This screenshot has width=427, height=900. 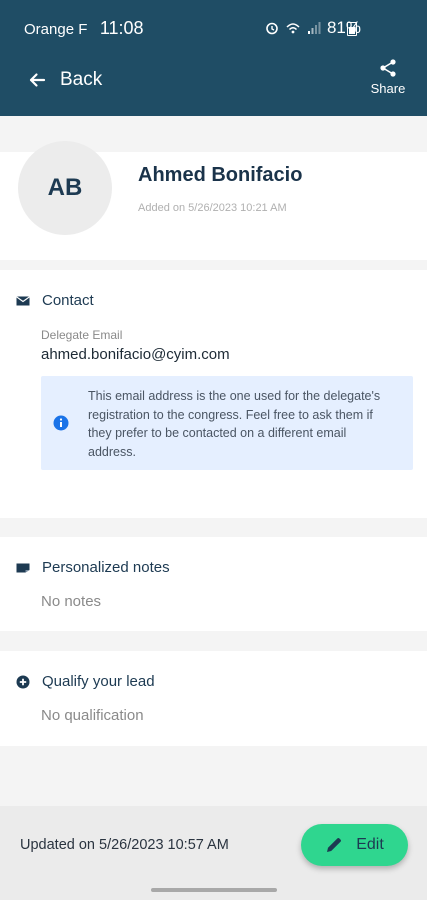 I want to click on avatar: AB, so click(x=65, y=188).